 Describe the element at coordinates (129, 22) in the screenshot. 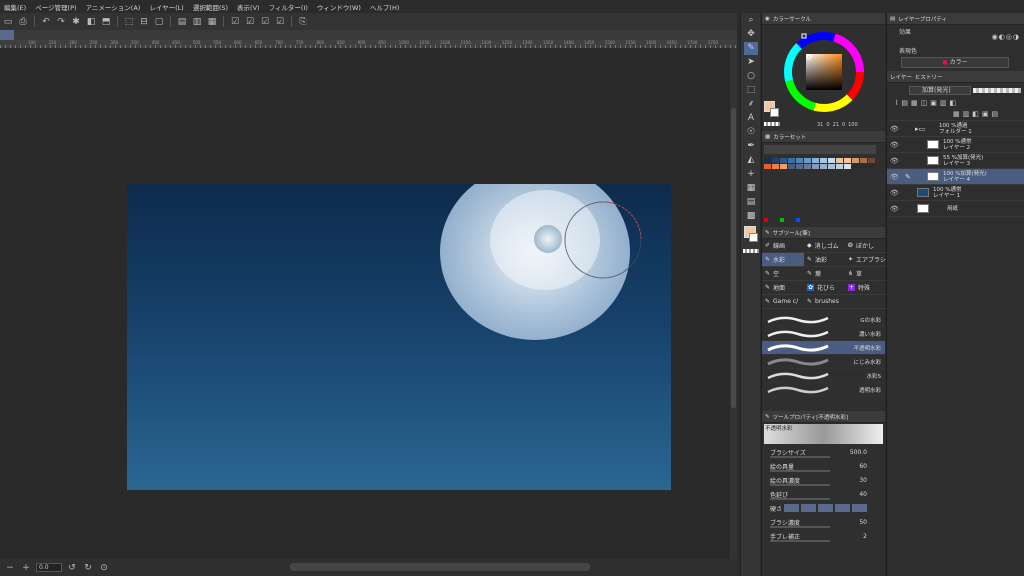

I see `deselect-icon: ⬚` at that location.